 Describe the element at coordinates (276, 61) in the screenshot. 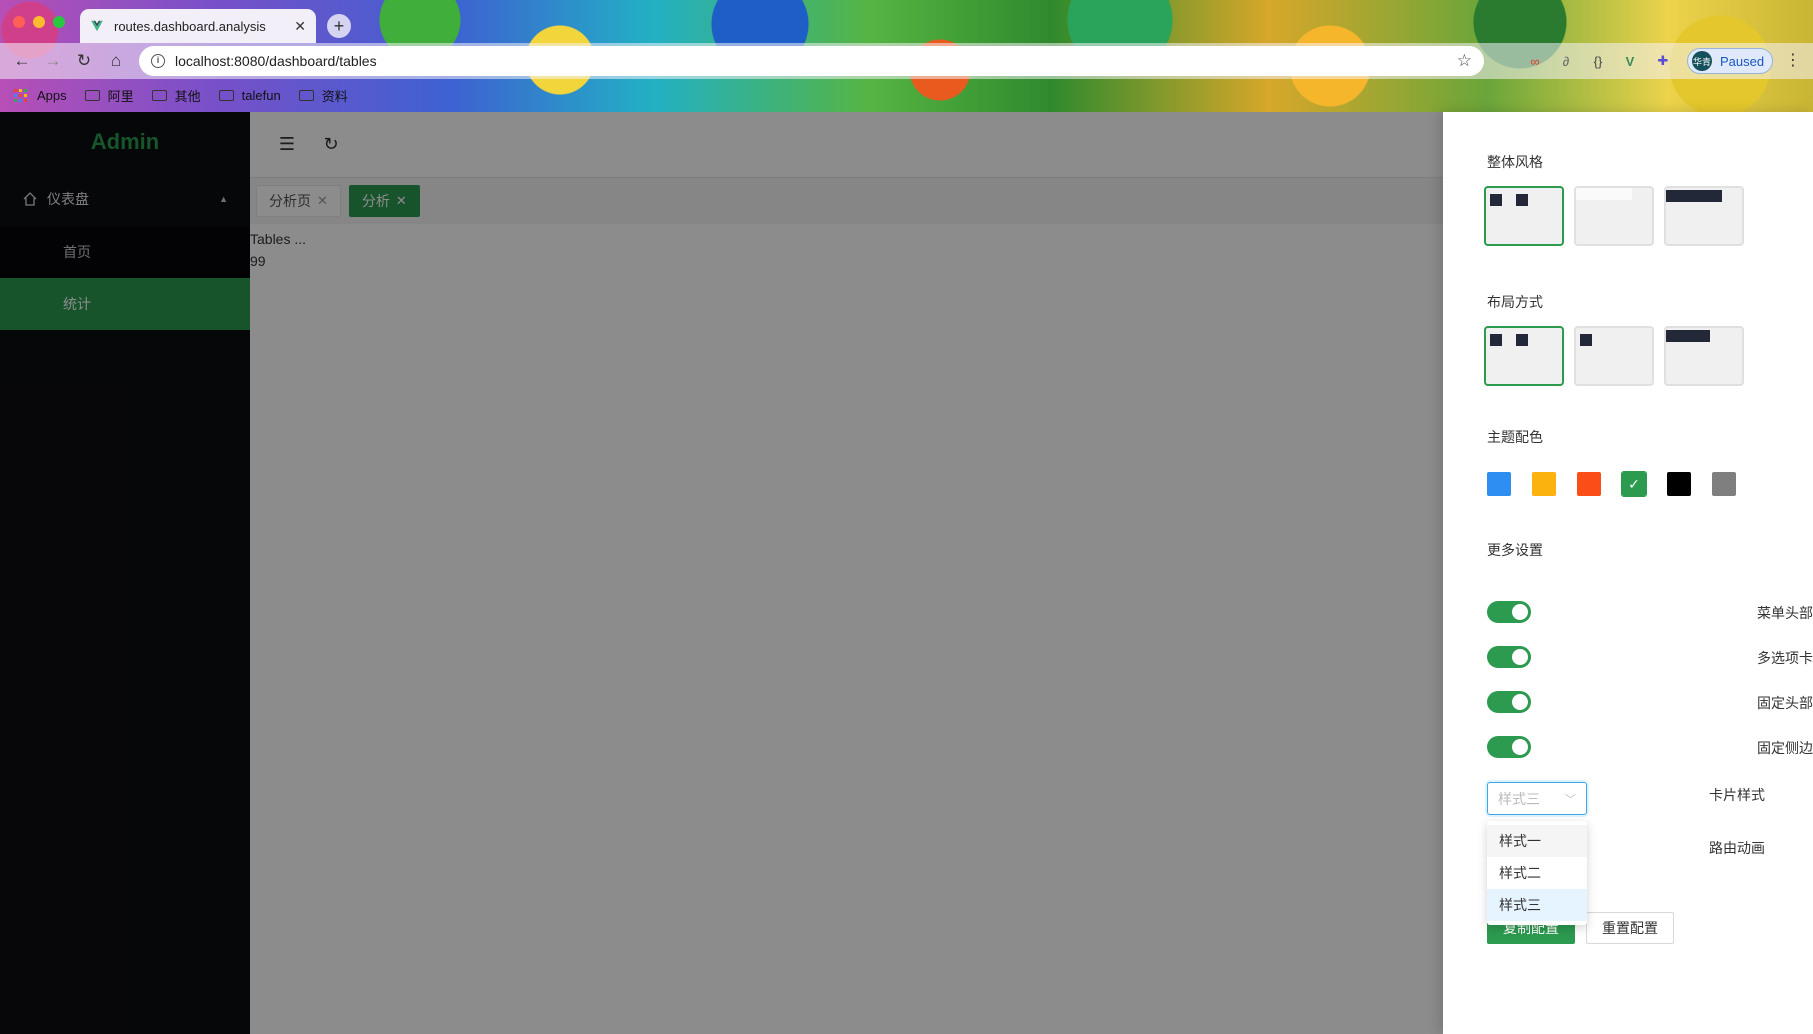

I see `url-text: localhost:8080/dashboard/tables` at that location.